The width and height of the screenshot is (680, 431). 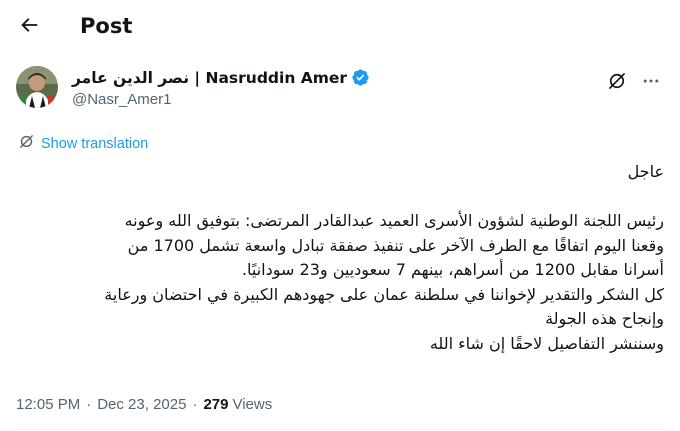 I want to click on author-display-name: نصر الدين عامر | Nasruddin Amer, so click(x=209, y=78).